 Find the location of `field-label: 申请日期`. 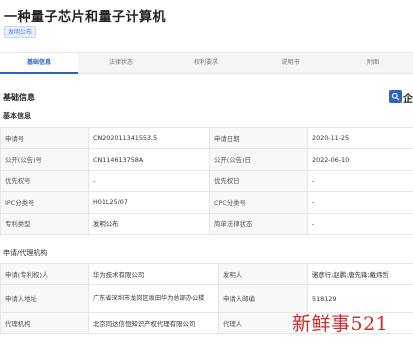

field-label: 申请日期 is located at coordinates (258, 138).